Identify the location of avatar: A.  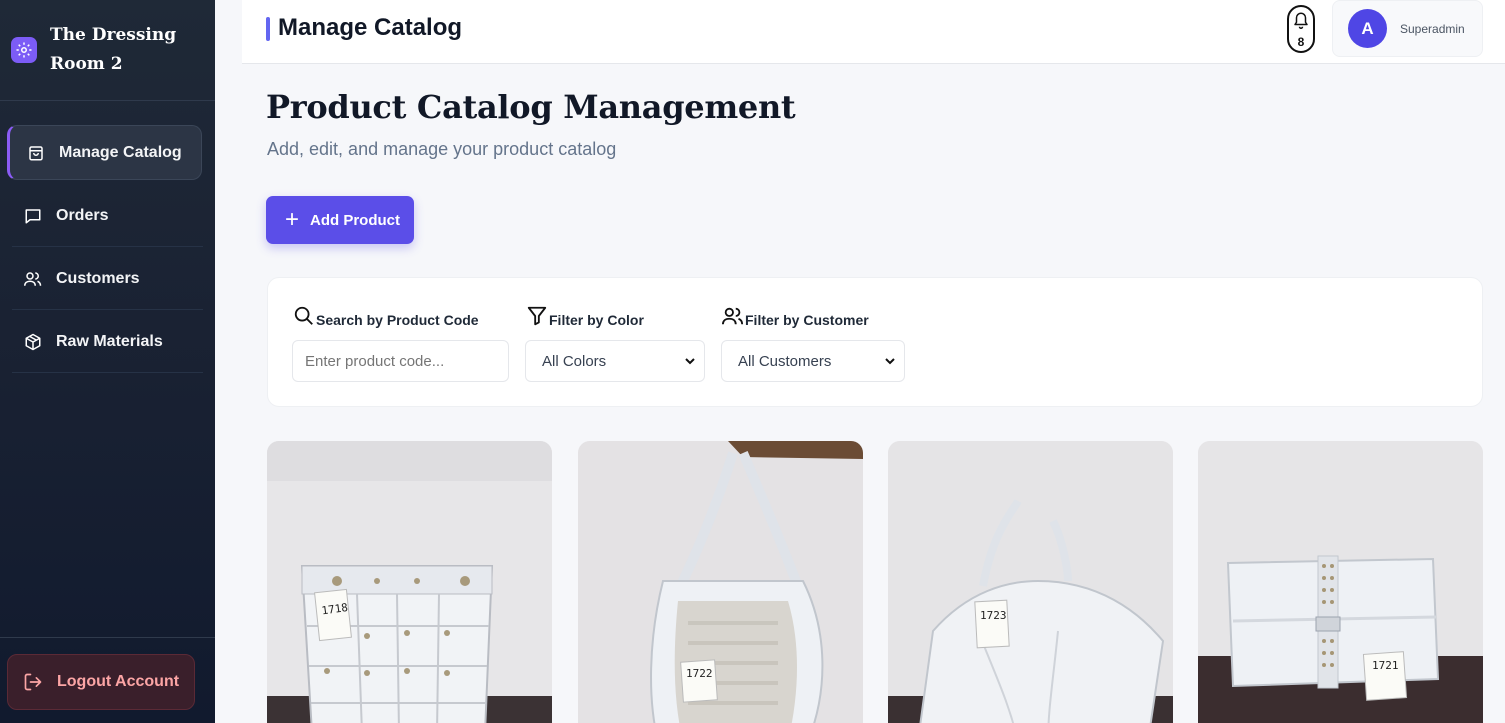
(1367, 28).